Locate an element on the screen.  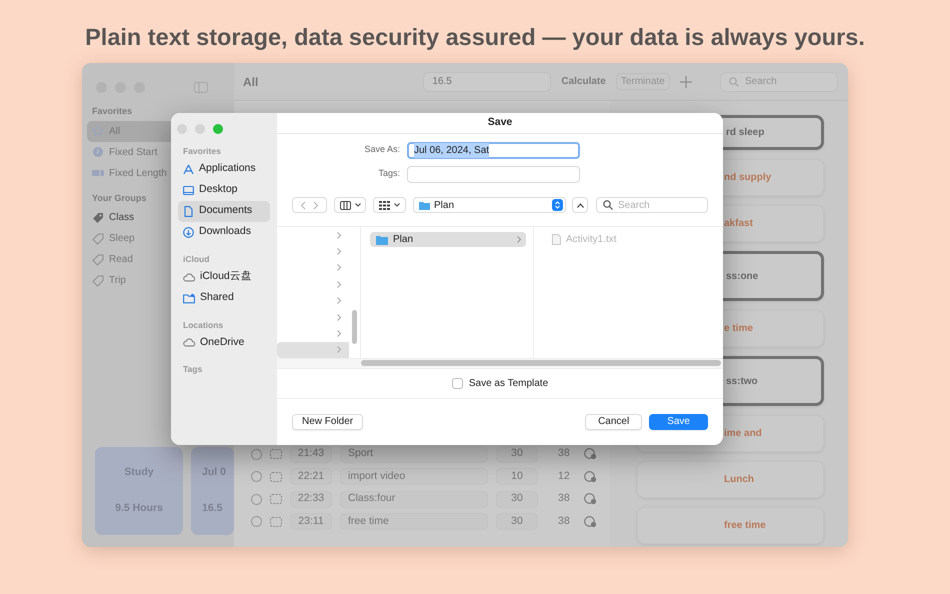
name-field: free time is located at coordinates (414, 521).